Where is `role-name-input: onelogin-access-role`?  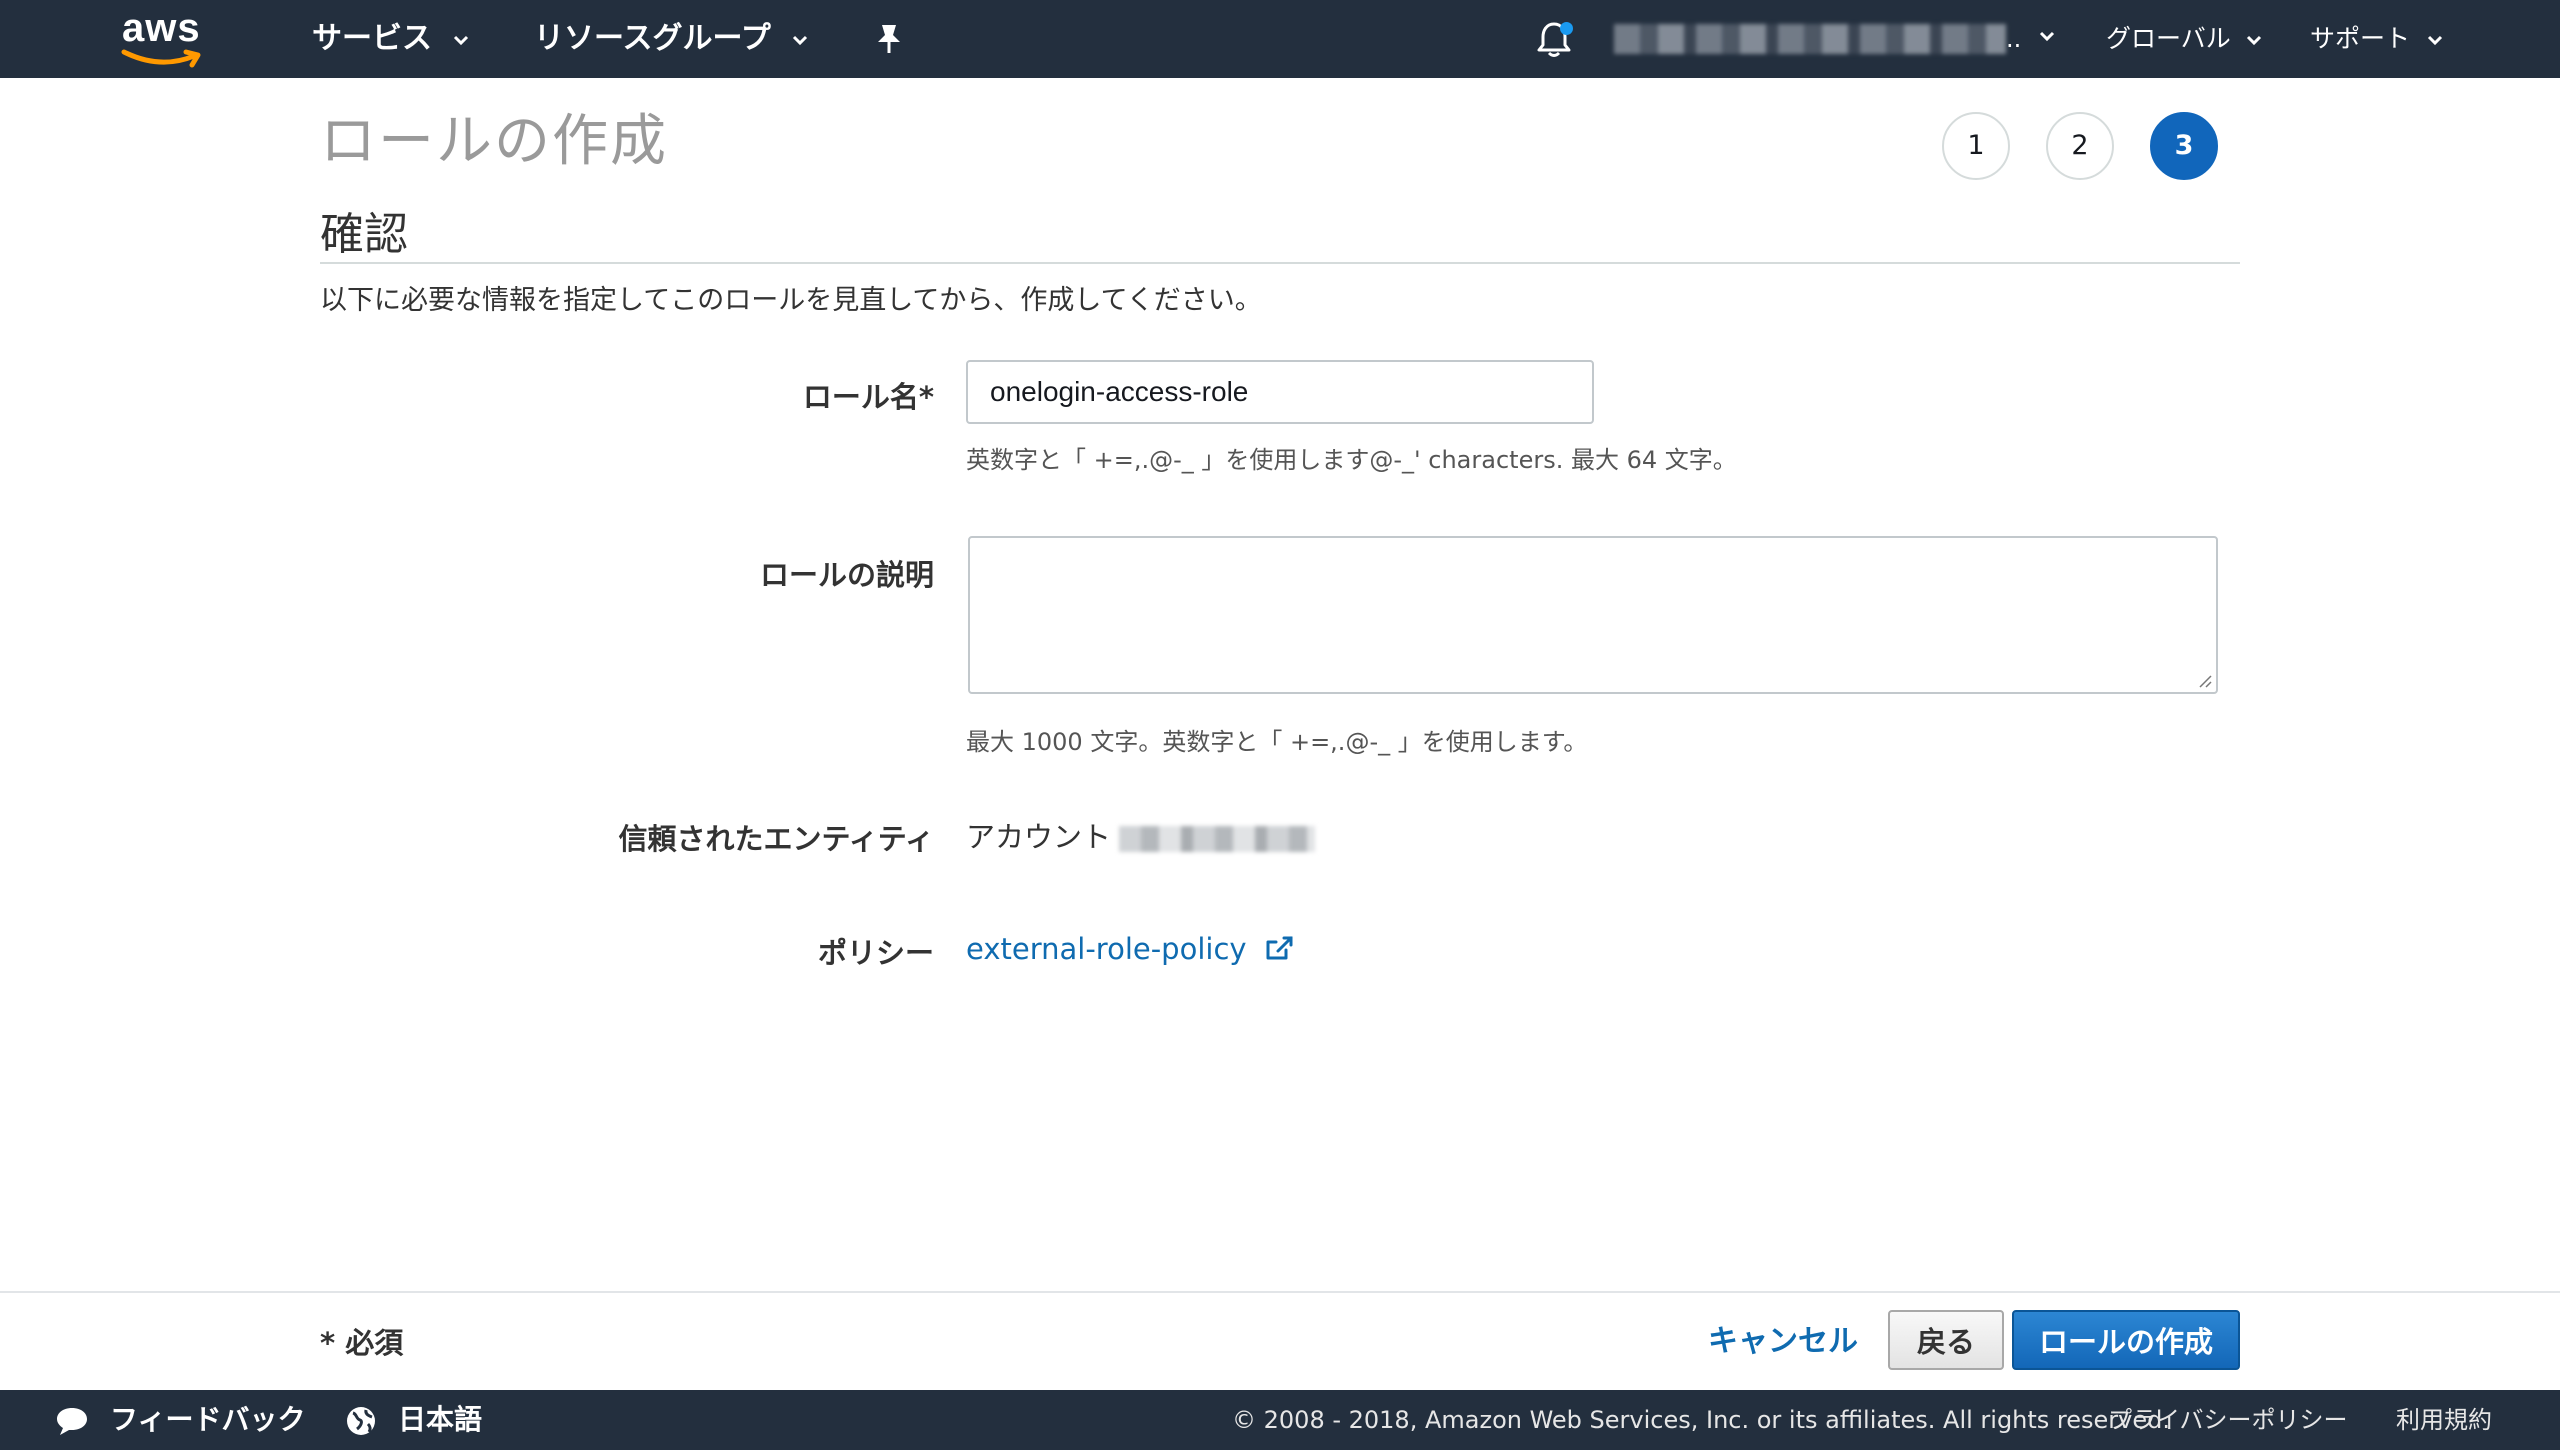
role-name-input: onelogin-access-role is located at coordinates (1280, 392).